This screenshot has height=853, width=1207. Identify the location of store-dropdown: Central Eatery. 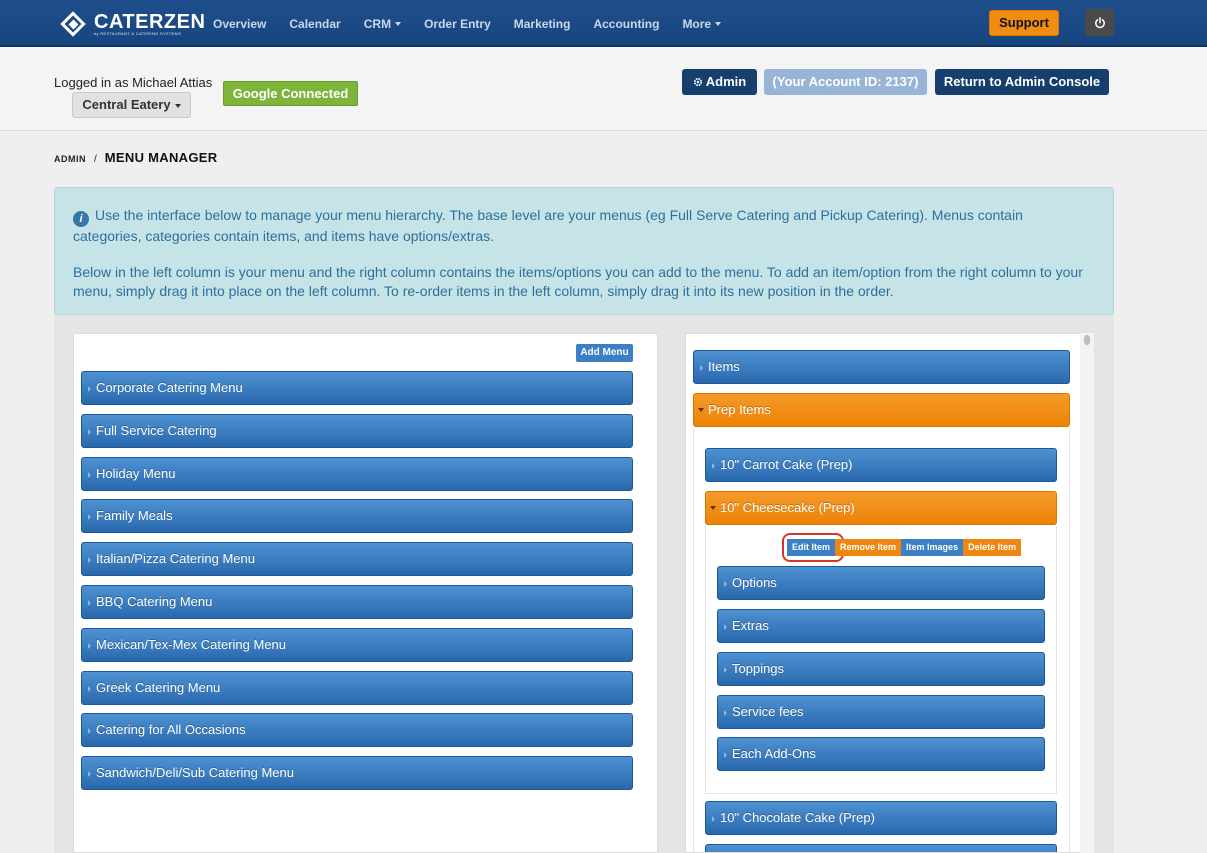
(131, 105).